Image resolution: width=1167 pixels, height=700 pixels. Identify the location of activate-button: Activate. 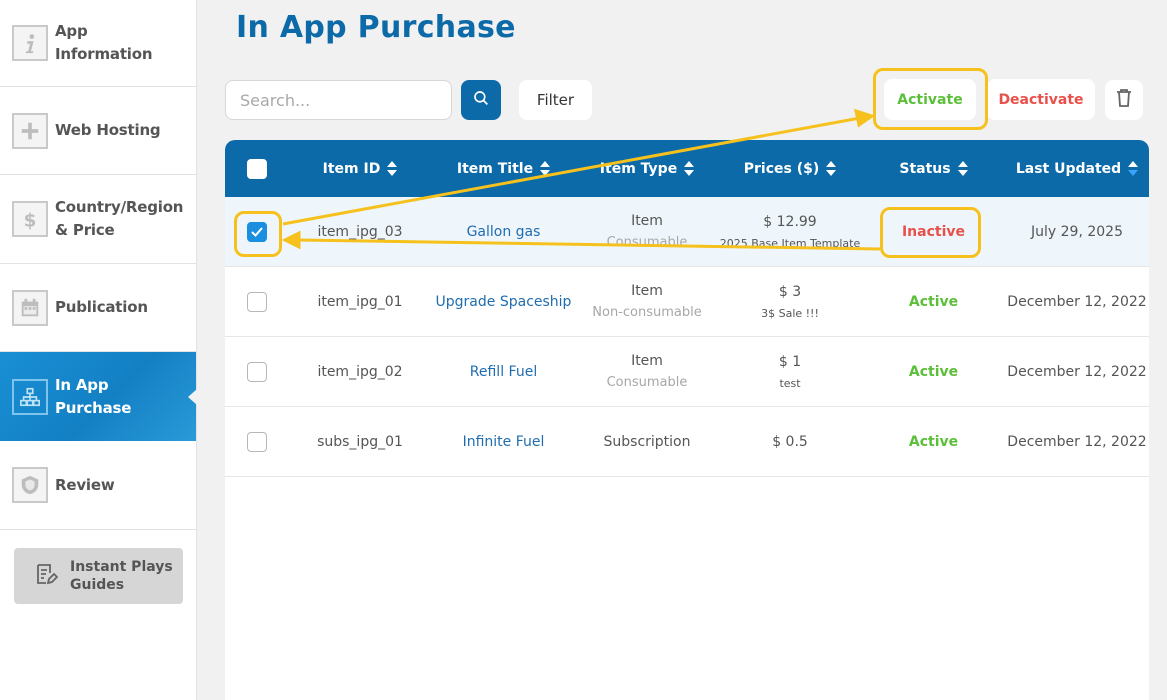
(930, 99).